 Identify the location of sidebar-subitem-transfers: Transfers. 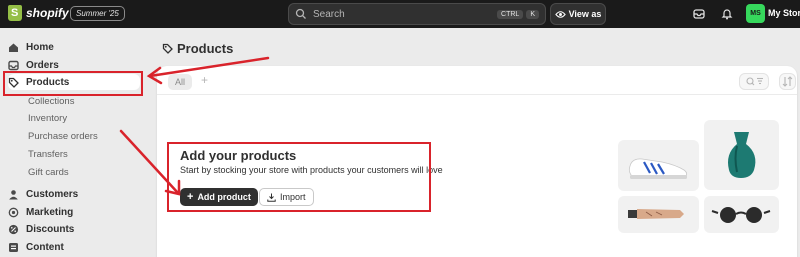
(48, 154).